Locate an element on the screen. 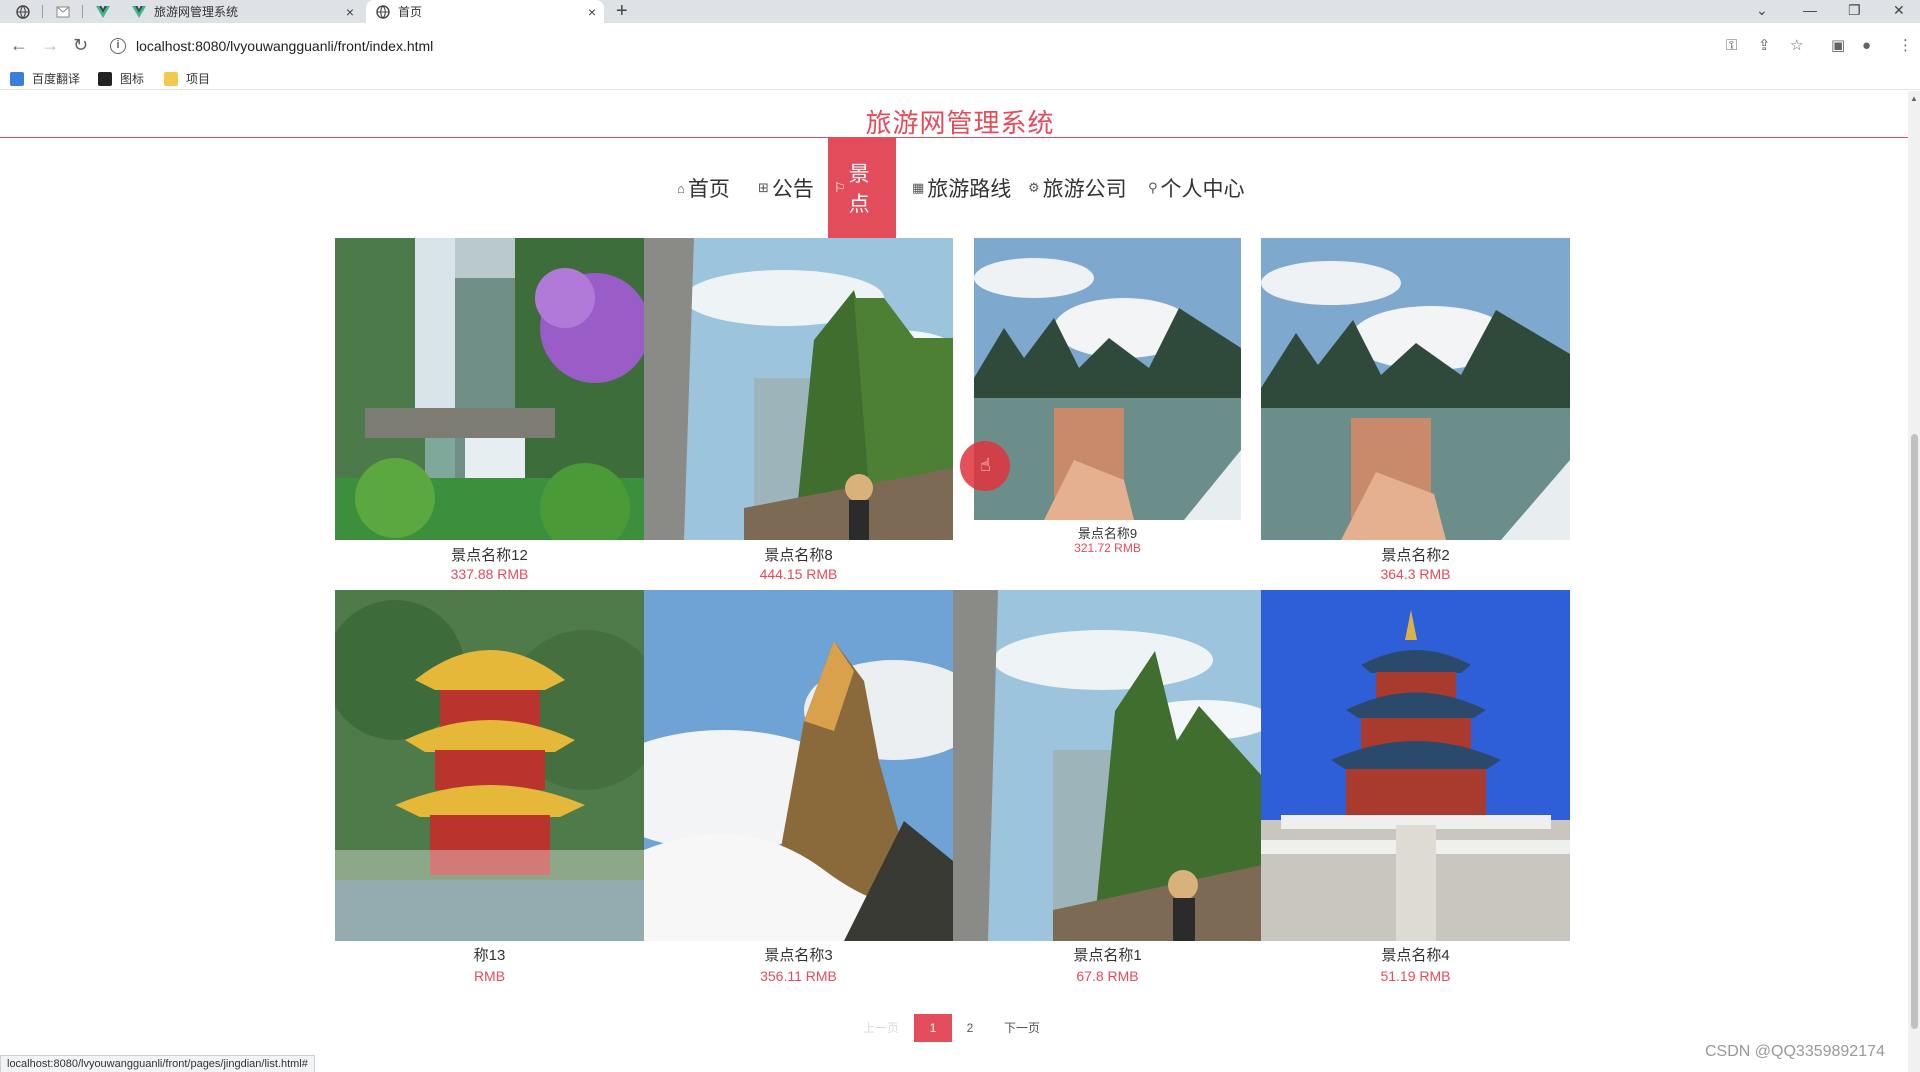  image-icon is located at coordinates (105, 78).